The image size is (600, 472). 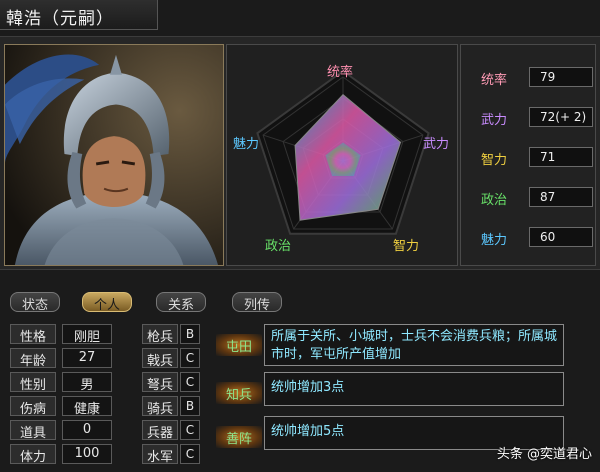 What do you see at coordinates (33, 454) in the screenshot?
I see `personal-label: 体力` at bounding box center [33, 454].